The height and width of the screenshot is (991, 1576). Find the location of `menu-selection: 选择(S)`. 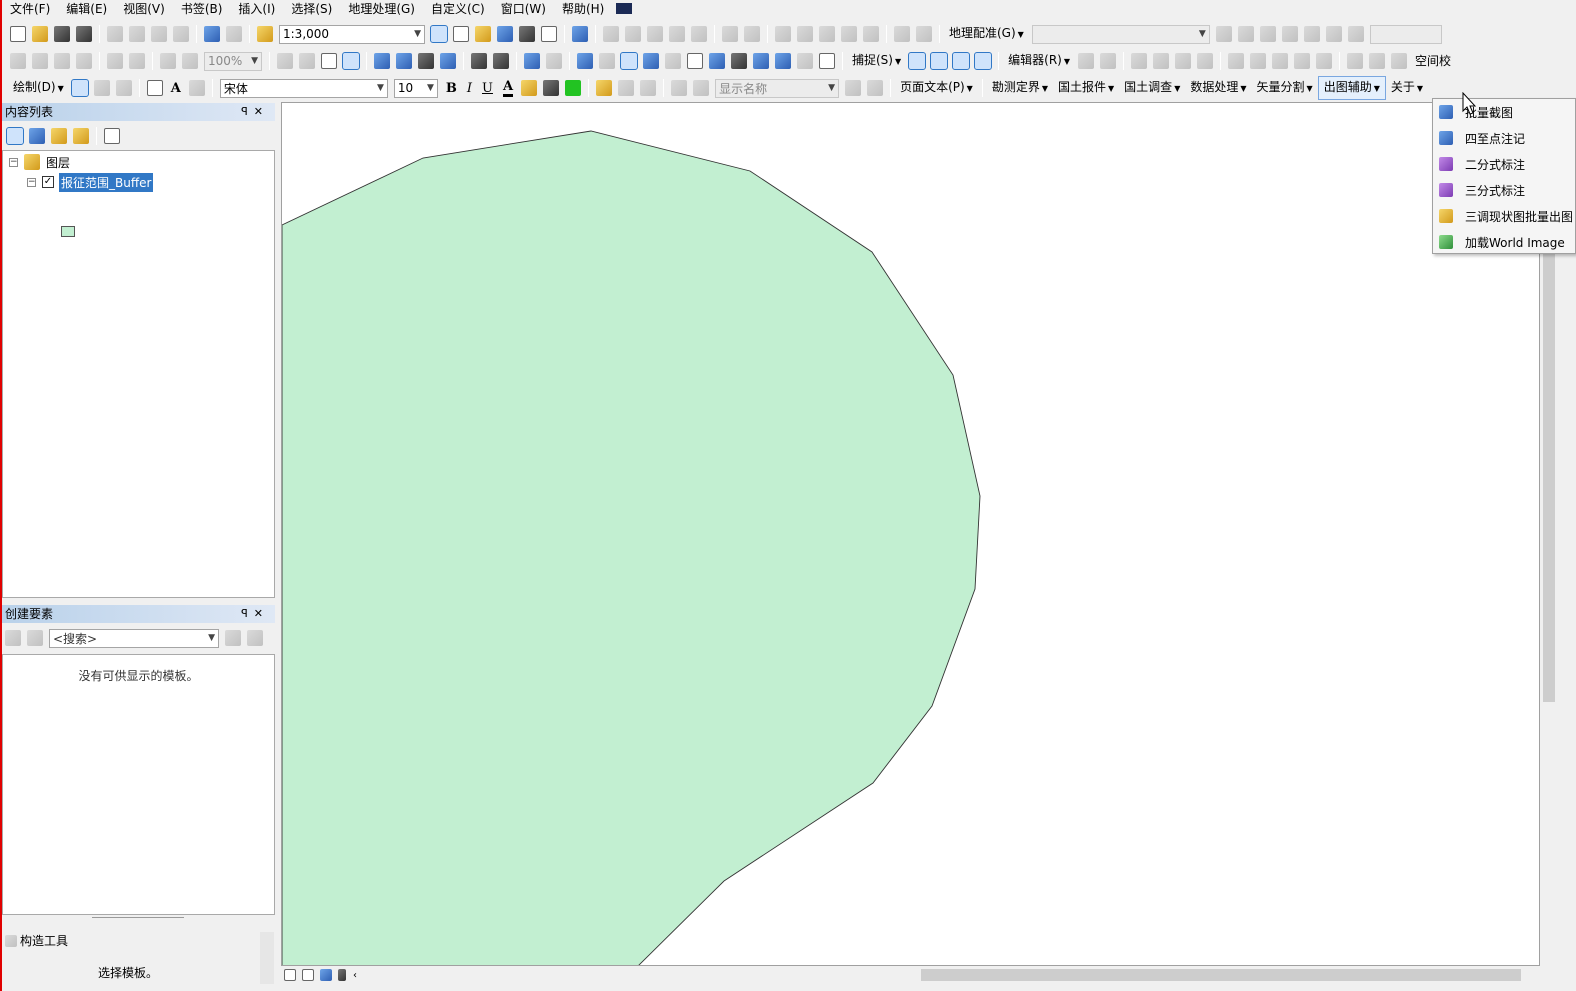

menu-selection: 选择(S) is located at coordinates (311, 9).